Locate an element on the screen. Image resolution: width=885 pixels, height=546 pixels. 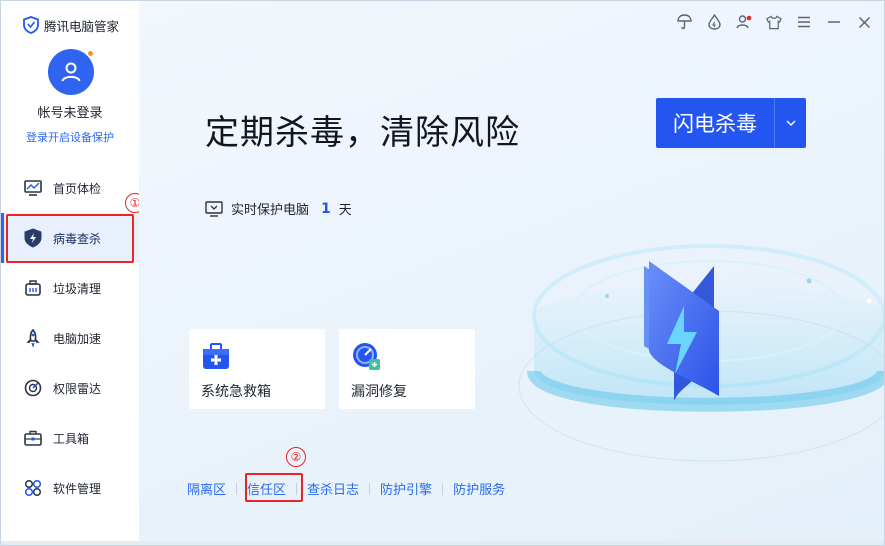
quick-scan-label: 闪电杀毒 is located at coordinates (715, 124).